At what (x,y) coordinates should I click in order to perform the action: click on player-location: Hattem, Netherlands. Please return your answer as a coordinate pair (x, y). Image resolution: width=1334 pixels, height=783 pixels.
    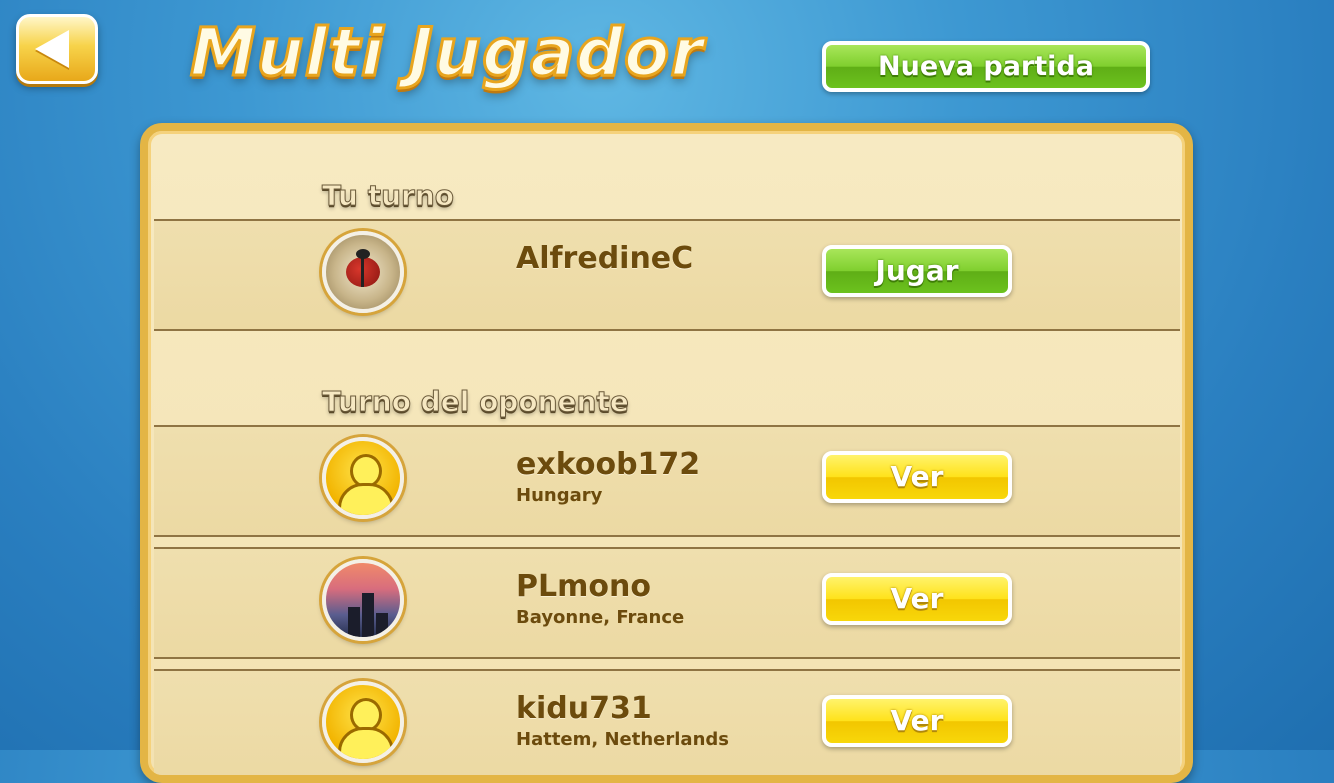
    Looking at the image, I should click on (622, 739).